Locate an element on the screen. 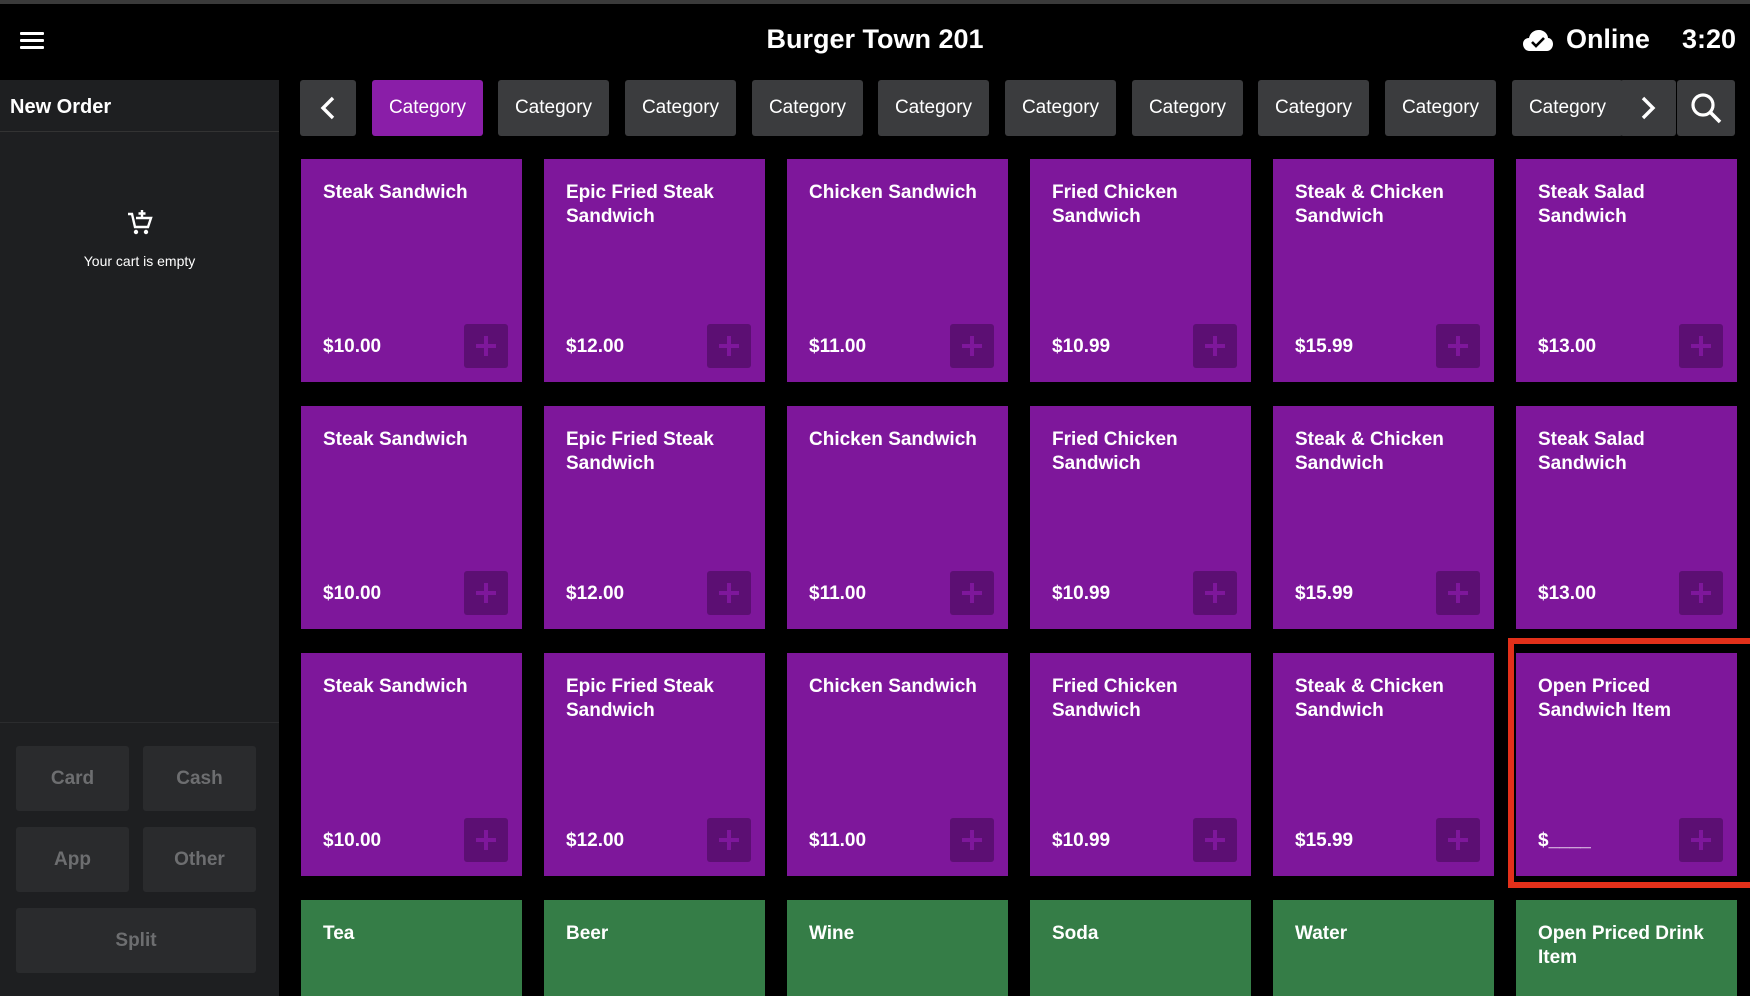 Image resolution: width=1750 pixels, height=996 pixels. menu-item-tile: Open Priced Sandwich Item $____ is located at coordinates (1626, 764).